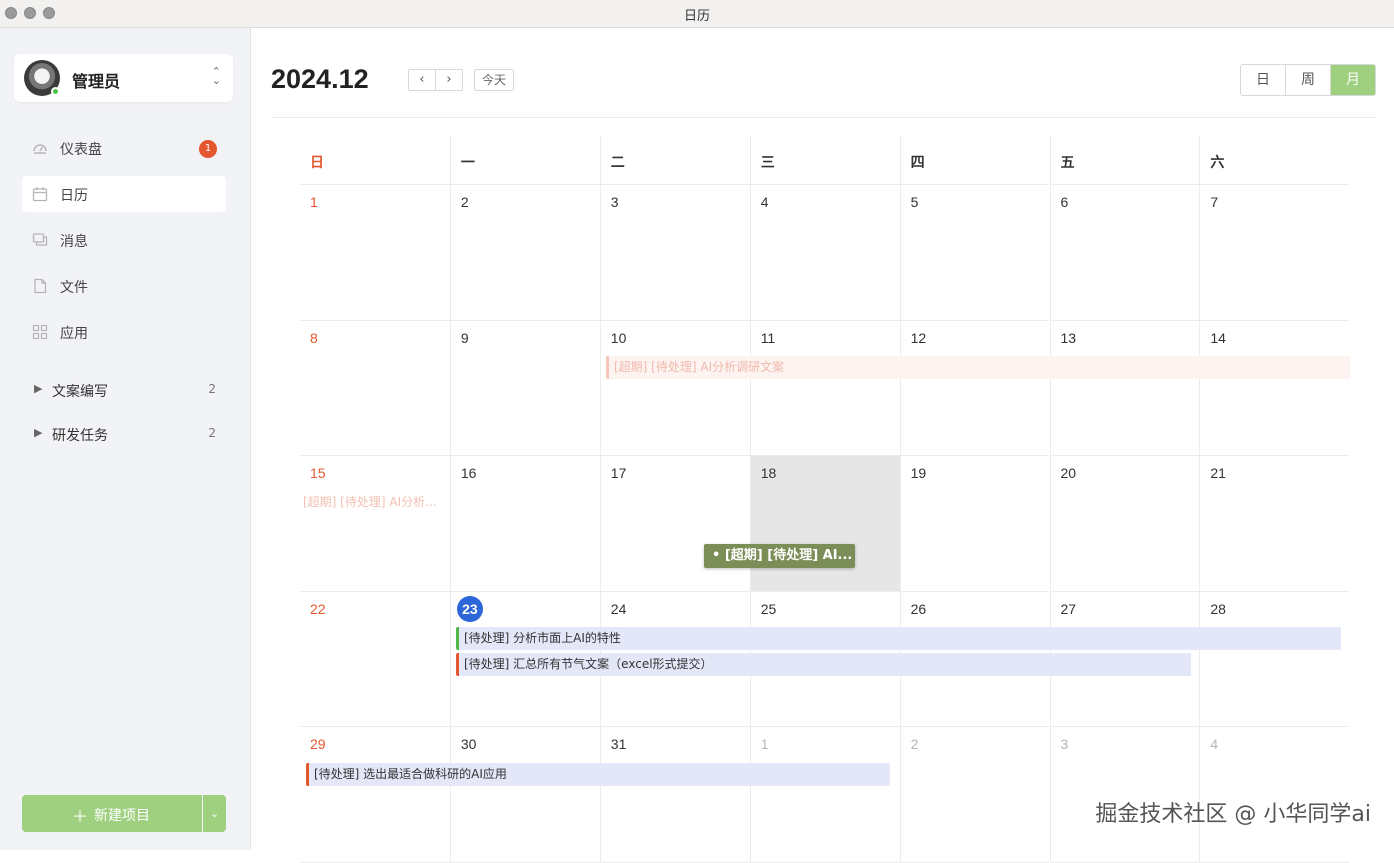  I want to click on weekday-header: 三, so click(825, 160).